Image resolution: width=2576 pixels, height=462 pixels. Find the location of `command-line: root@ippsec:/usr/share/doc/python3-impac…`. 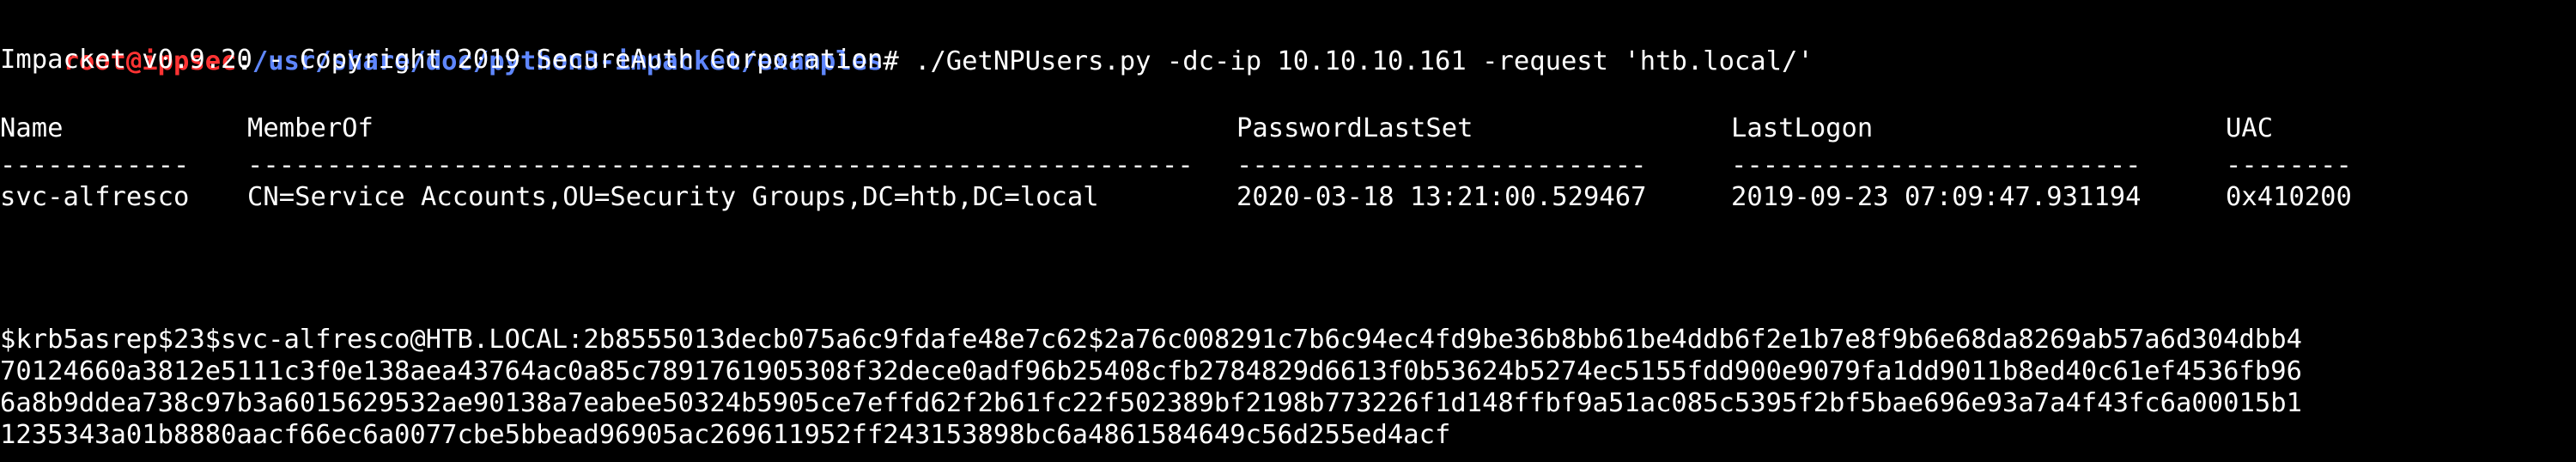

command-line: root@ippsec:/usr/share/doc/python3-impac… is located at coordinates (907, 38).